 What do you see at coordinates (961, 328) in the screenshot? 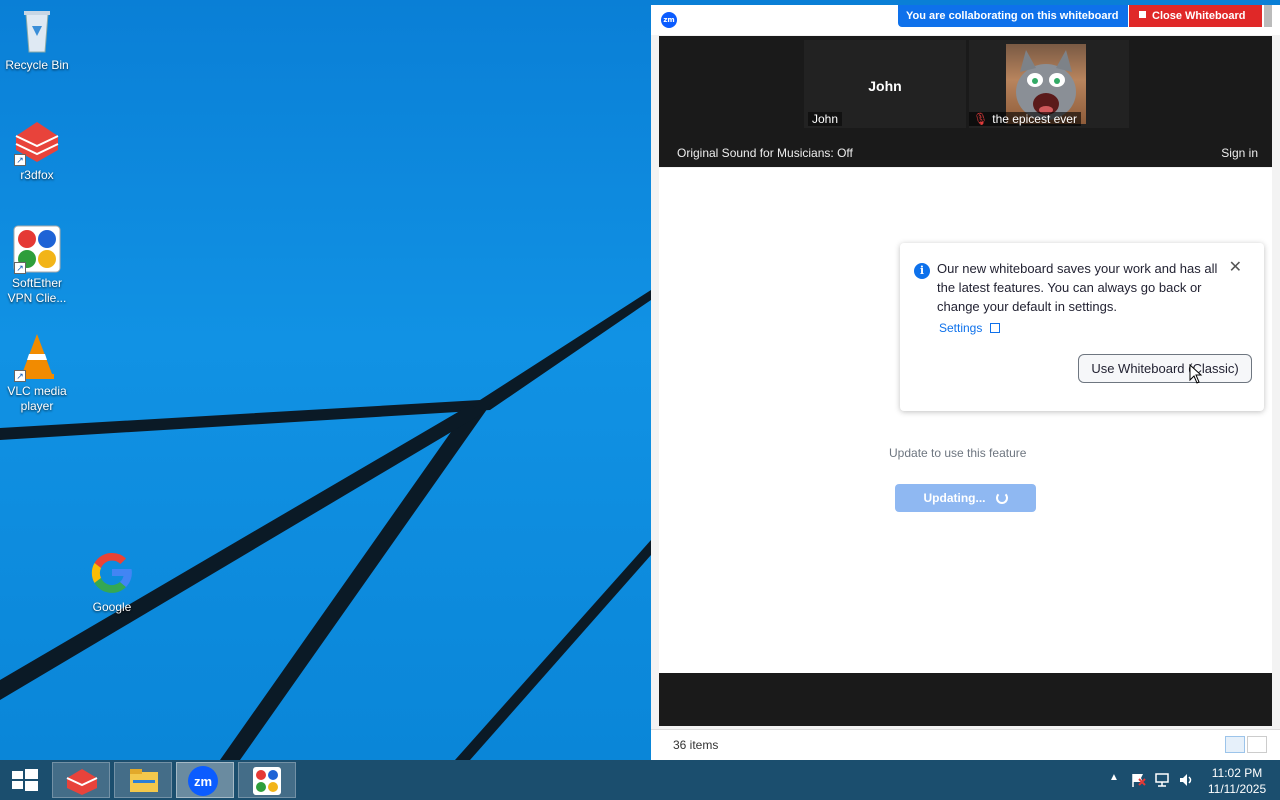
I see `settings-link-label: Settings` at bounding box center [961, 328].